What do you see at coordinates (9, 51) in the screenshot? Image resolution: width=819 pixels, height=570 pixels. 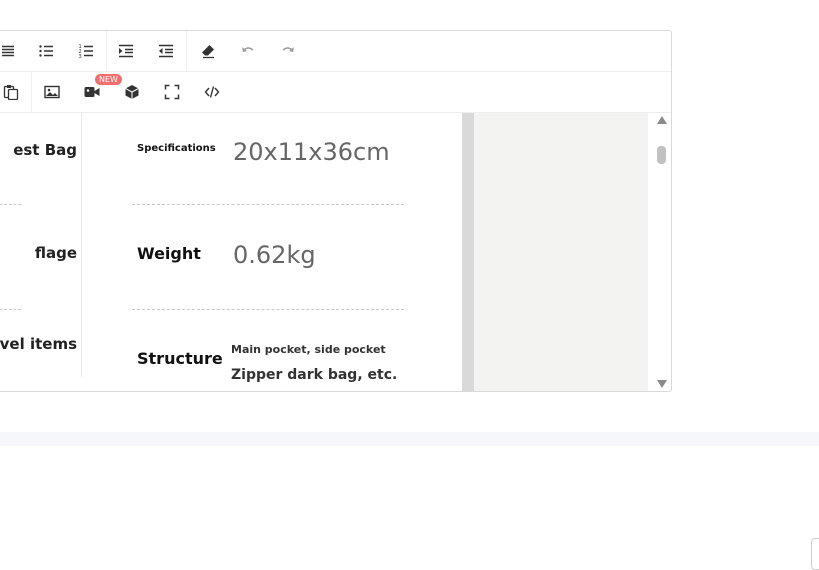 I see `justify-icon` at bounding box center [9, 51].